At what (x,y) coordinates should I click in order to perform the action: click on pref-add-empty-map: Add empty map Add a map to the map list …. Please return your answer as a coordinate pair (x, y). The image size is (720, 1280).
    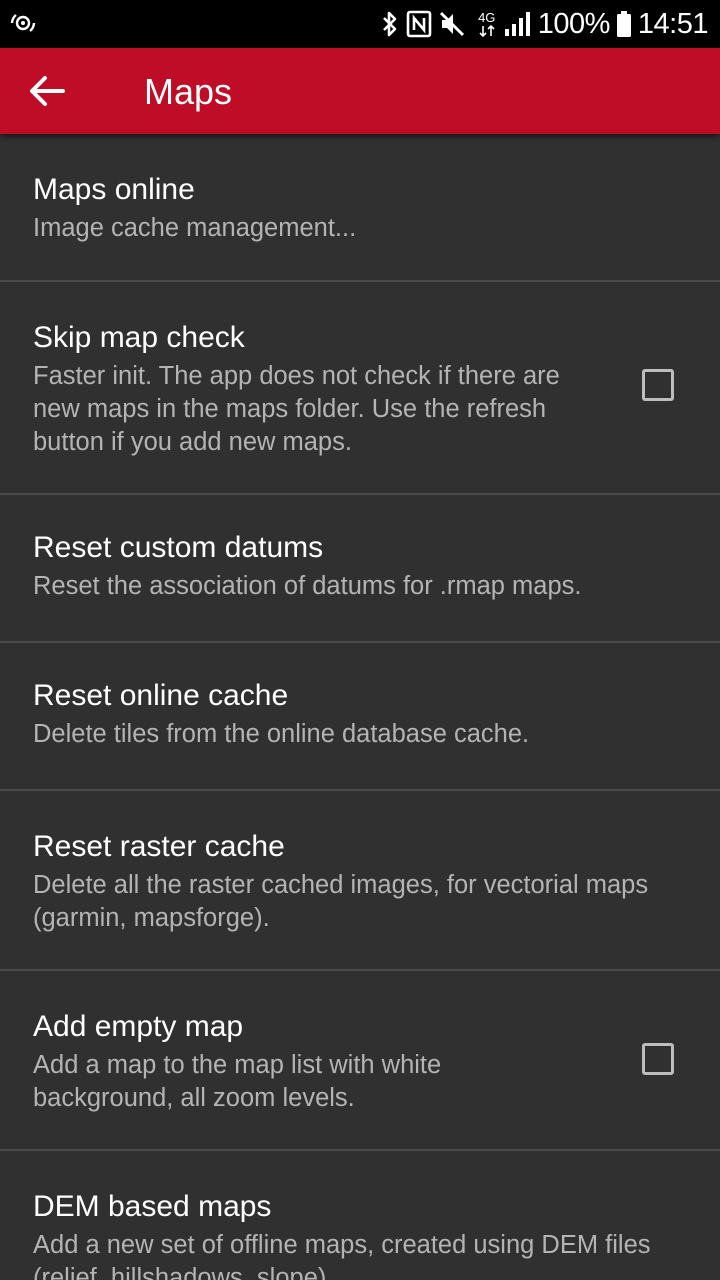
    Looking at the image, I should click on (360, 1060).